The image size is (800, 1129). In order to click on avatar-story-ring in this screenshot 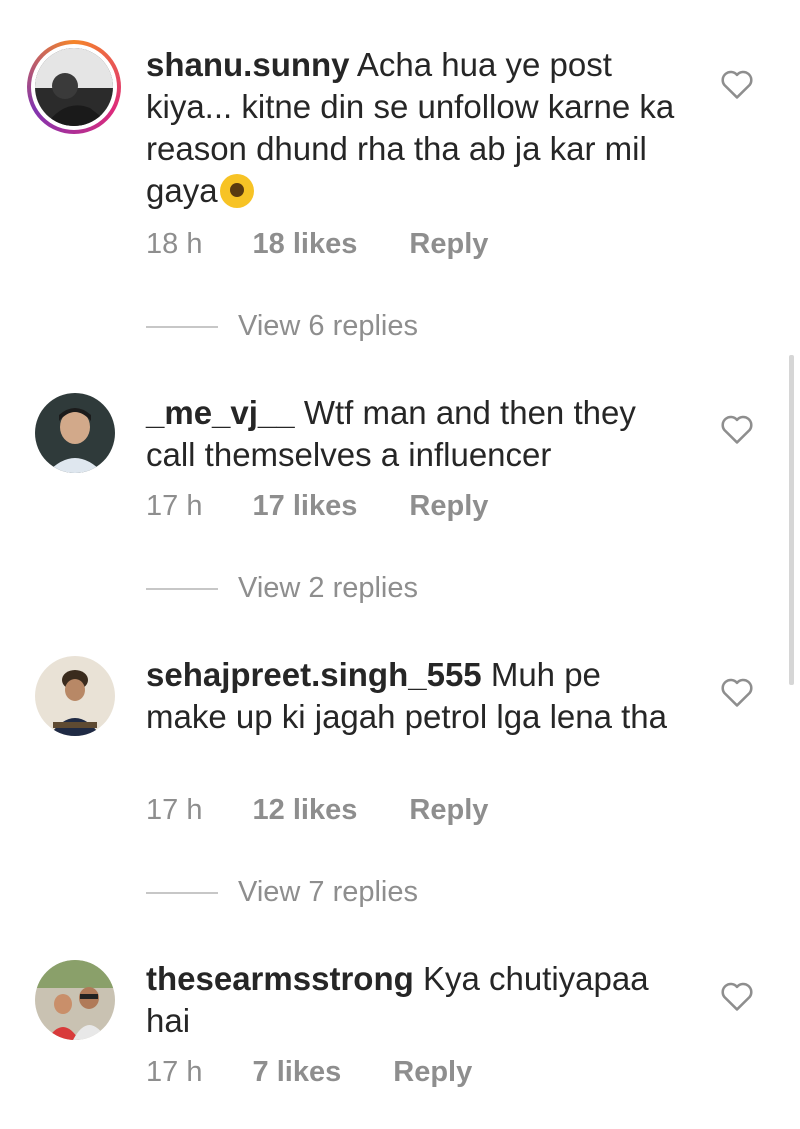, I will do `click(74, 87)`.